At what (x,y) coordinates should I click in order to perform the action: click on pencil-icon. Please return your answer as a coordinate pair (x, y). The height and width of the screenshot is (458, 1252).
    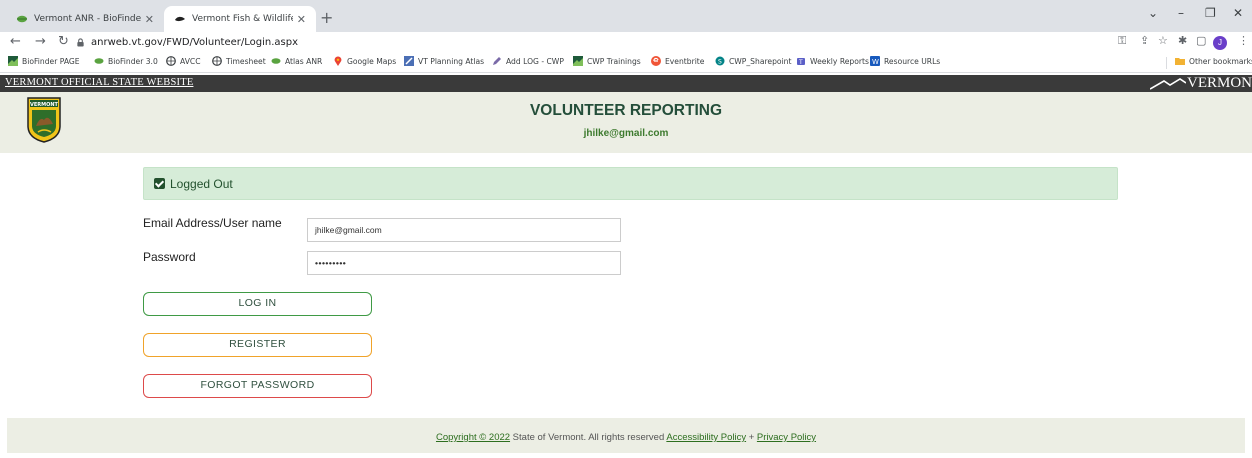
    Looking at the image, I should click on (497, 61).